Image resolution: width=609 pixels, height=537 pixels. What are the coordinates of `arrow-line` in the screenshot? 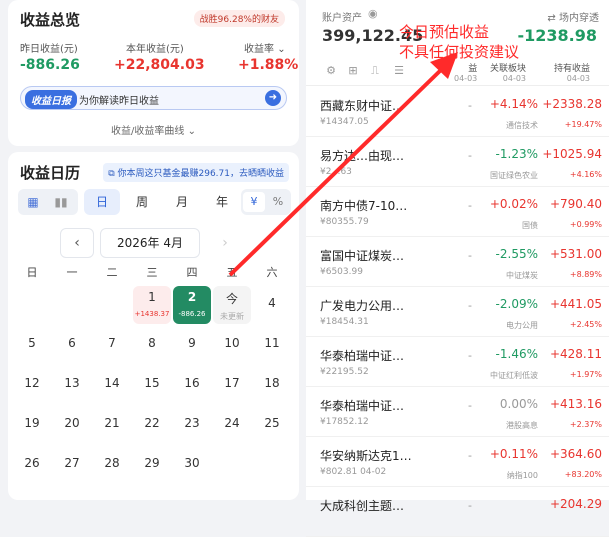 It's located at (337, 171).